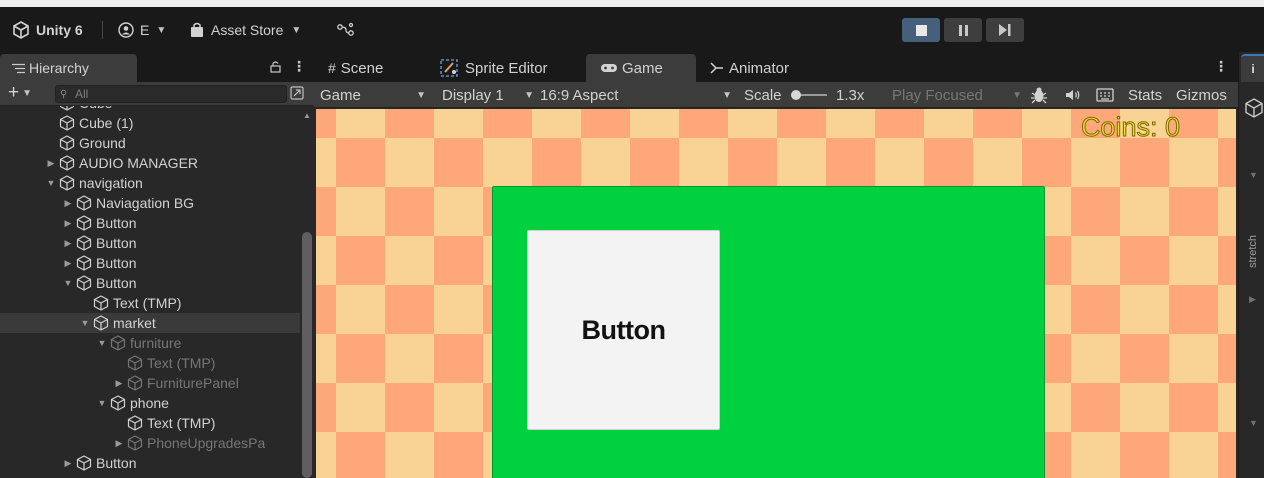 This screenshot has width=1264, height=478. Describe the element at coordinates (95, 108) in the screenshot. I see `hierarchy-item-label: Cube` at that location.